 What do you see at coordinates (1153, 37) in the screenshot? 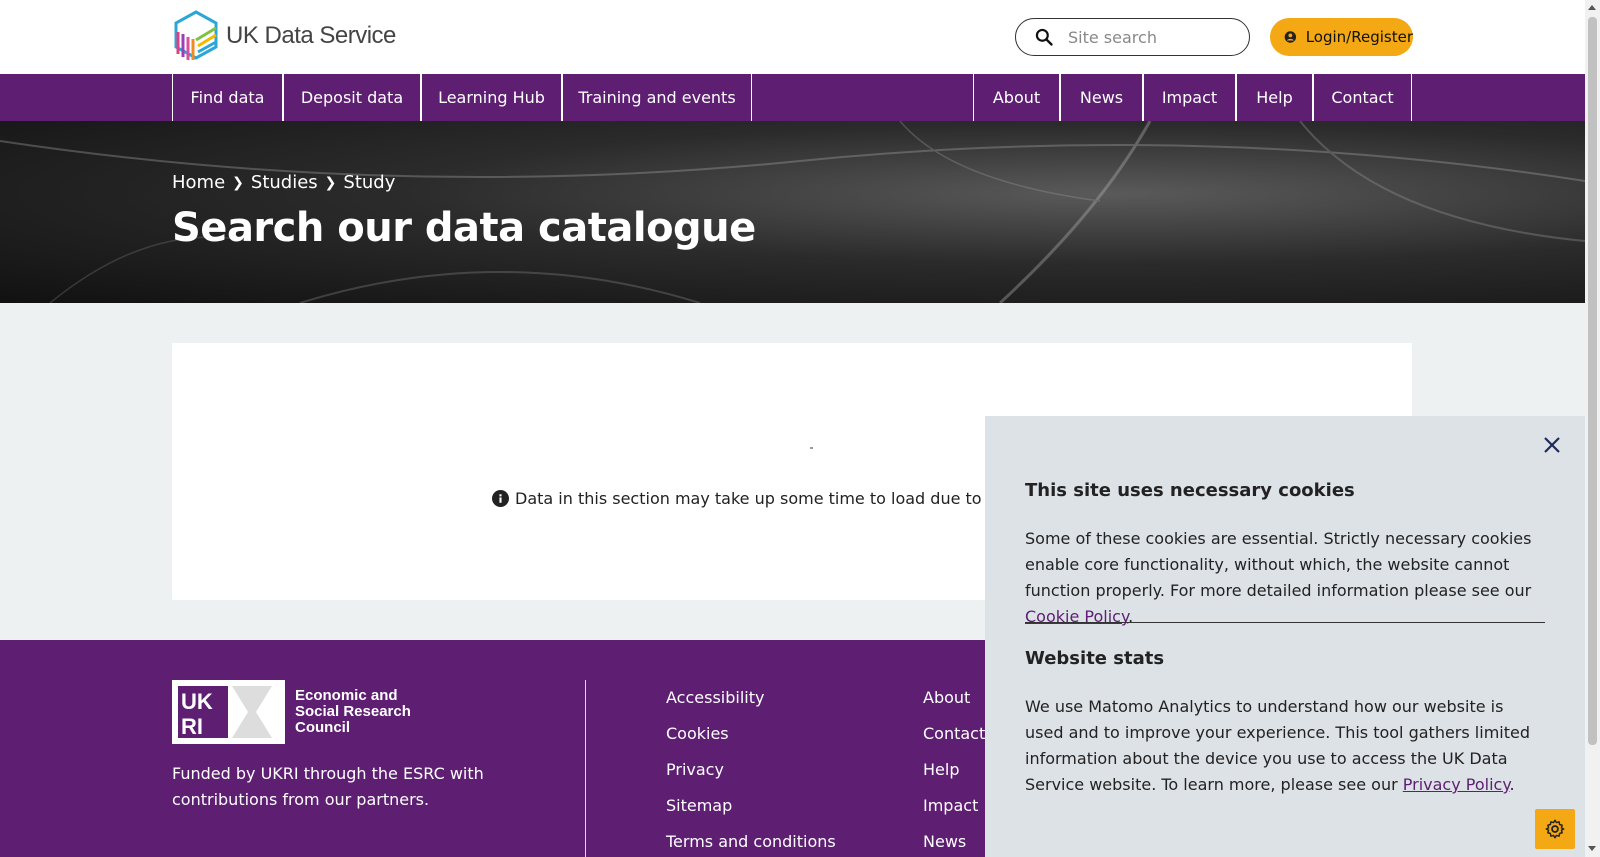
I see `search-input` at bounding box center [1153, 37].